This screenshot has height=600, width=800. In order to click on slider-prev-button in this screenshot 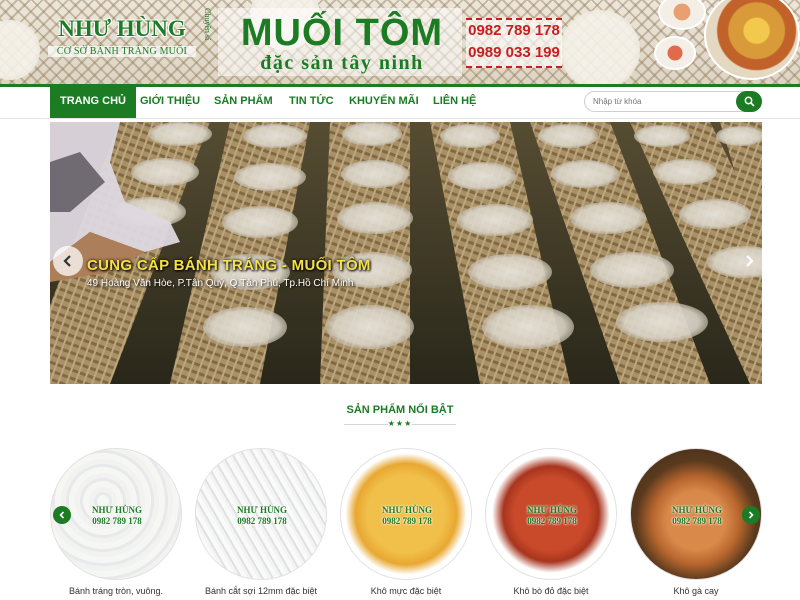, I will do `click(68, 261)`.